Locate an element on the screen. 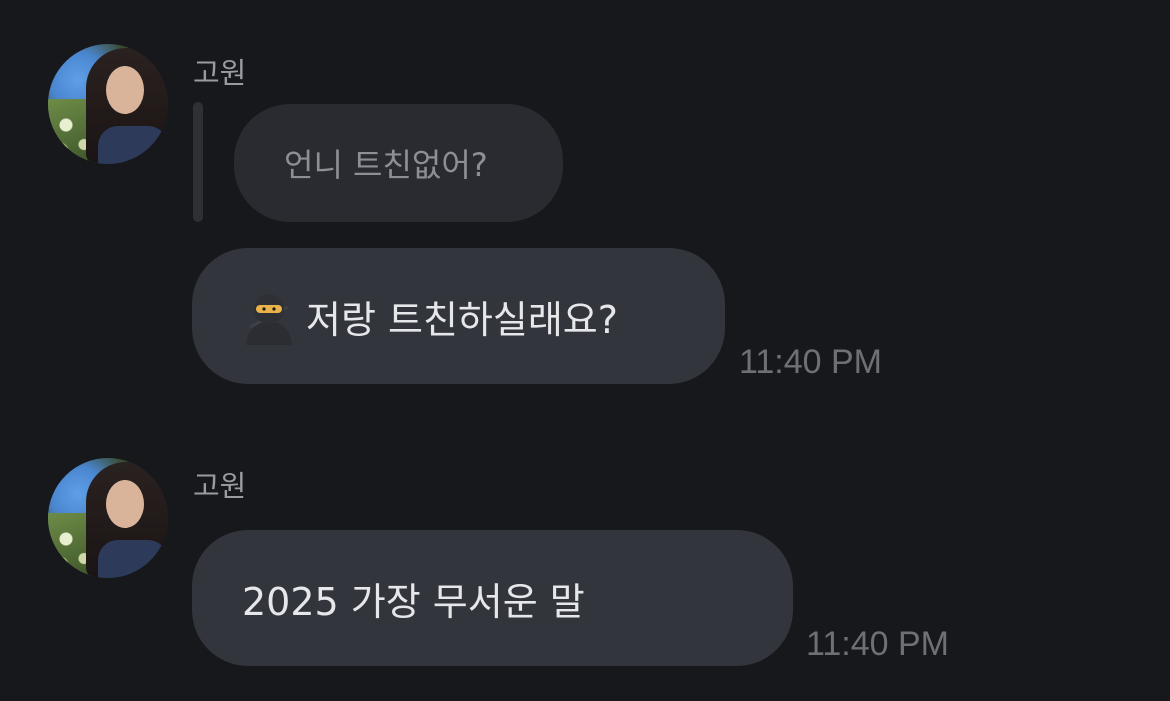 The height and width of the screenshot is (701, 1170). message-text: 저랑 트친하실래요? is located at coordinates (462, 319).